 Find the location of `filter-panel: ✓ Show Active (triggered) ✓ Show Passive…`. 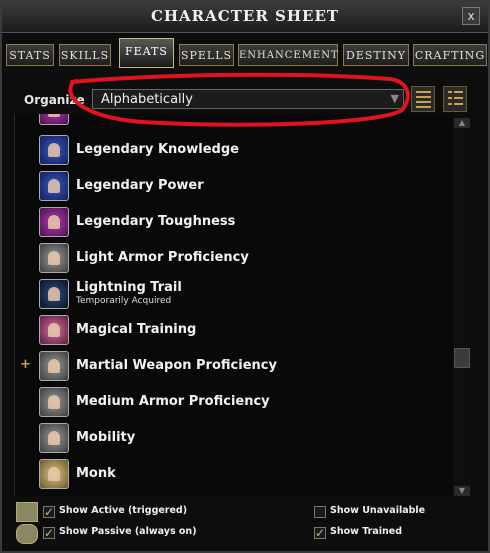

filter-panel: ✓ Show Active (triggered) ✓ Show Passive… is located at coordinates (245, 523).